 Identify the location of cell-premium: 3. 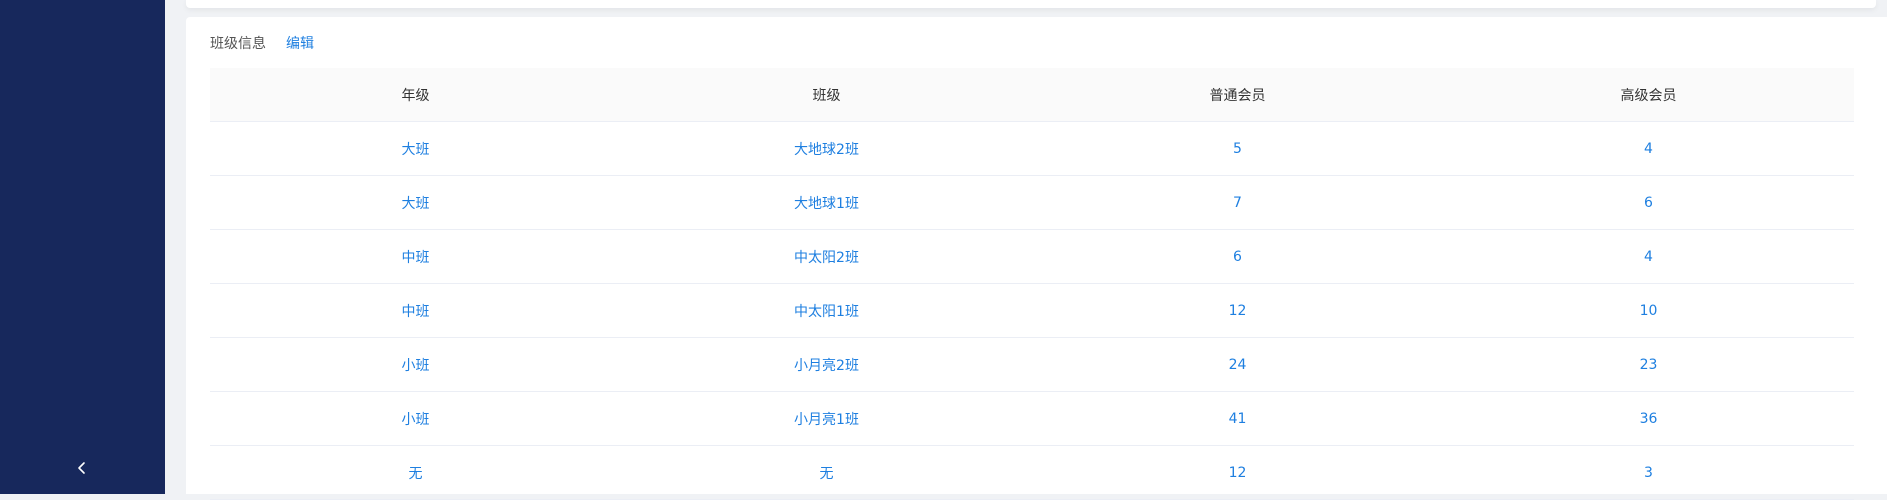
(1648, 472).